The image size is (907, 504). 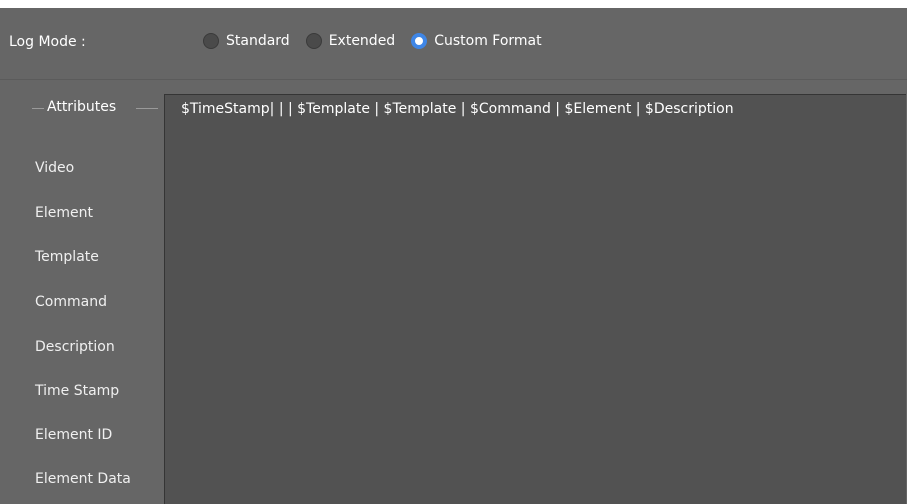 I want to click on radio-standard-indicator, so click(x=211, y=41).